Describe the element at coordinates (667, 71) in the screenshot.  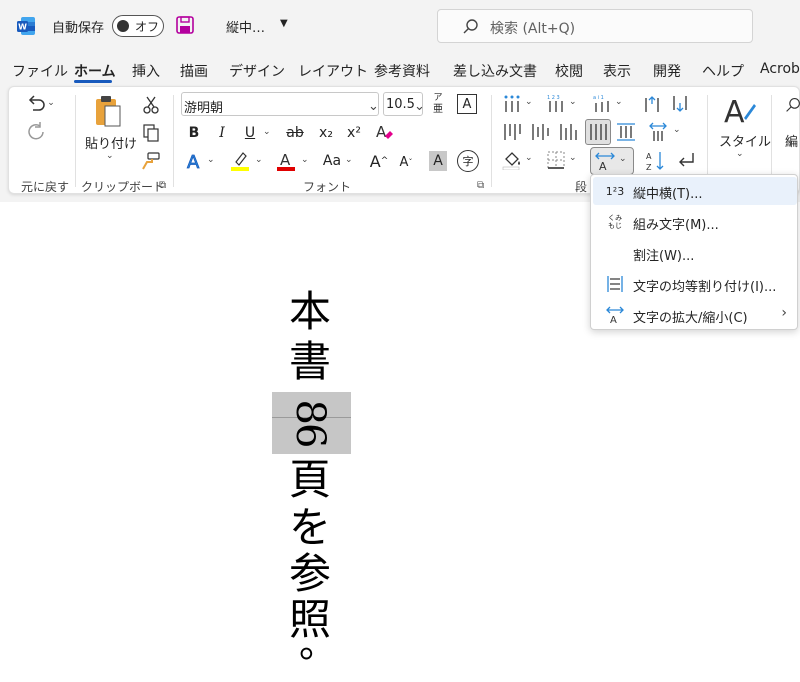
I see `tab-developer: 開発` at that location.